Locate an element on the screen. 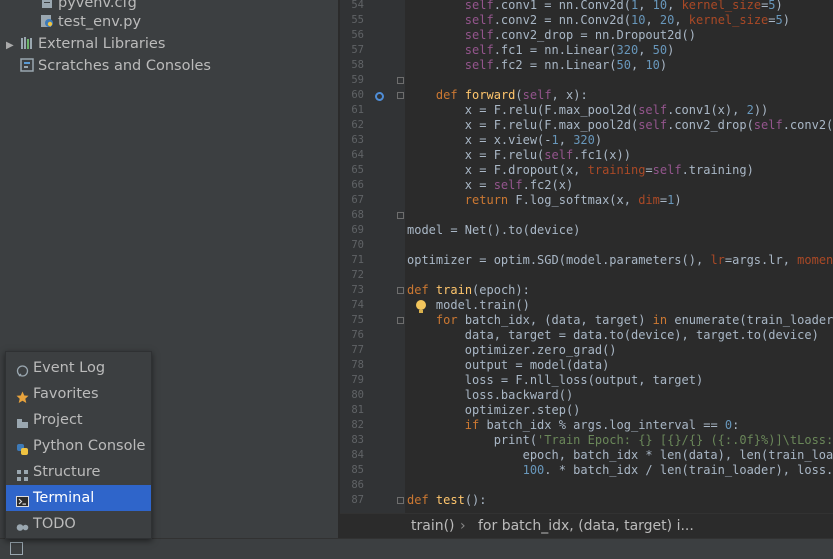 The width and height of the screenshot is (833, 559). code-line: 70 is located at coordinates (586, 245).